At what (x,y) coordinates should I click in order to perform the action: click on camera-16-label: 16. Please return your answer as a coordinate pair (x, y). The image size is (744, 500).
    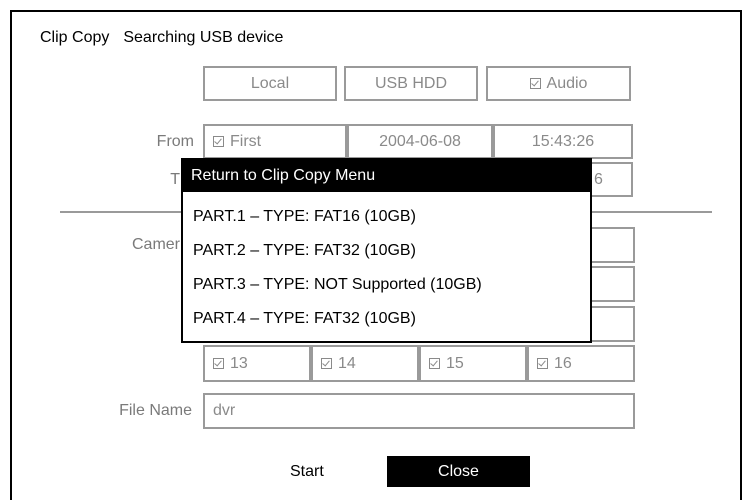
    Looking at the image, I should click on (563, 363).